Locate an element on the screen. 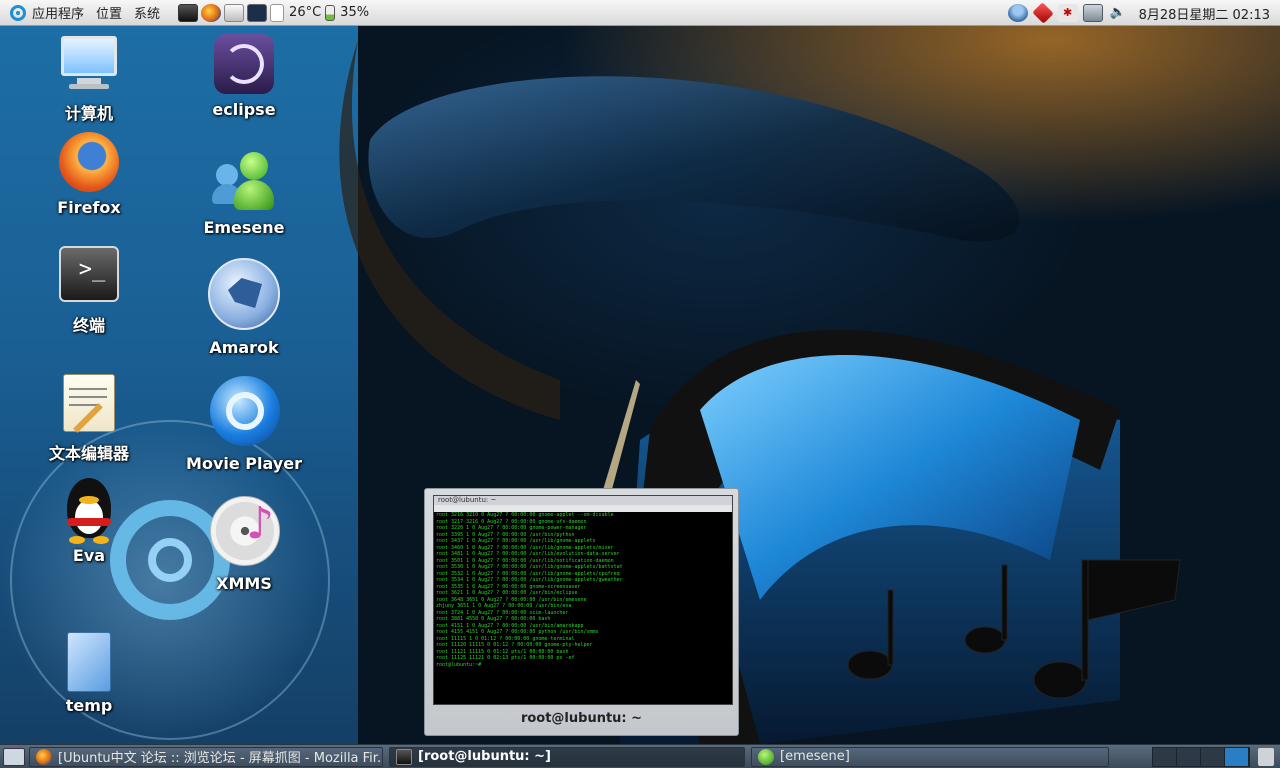  desktop-icon-temp: temp is located at coordinates (89, 672).